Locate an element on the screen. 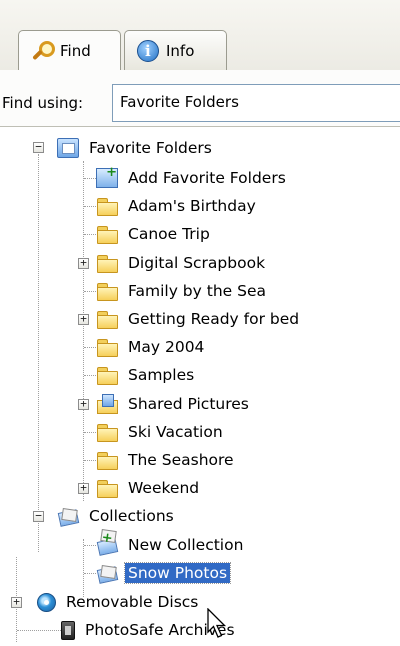 The width and height of the screenshot is (400, 646). node-label: Digital Scrapbook is located at coordinates (197, 263).